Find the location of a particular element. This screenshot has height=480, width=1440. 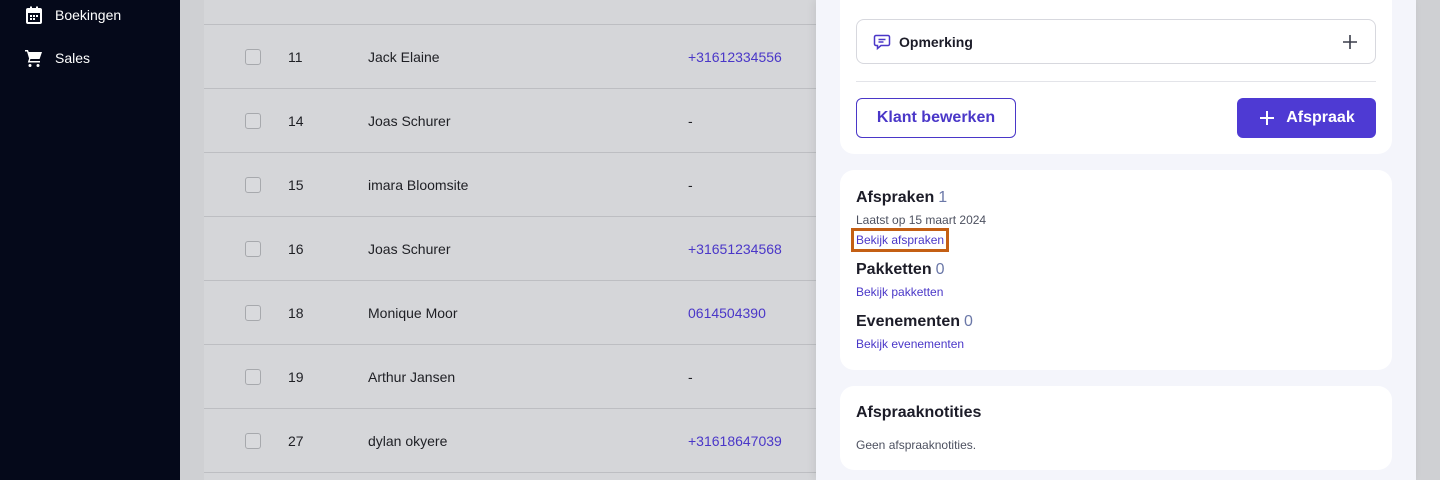

packages-count: 0 is located at coordinates (940, 269).